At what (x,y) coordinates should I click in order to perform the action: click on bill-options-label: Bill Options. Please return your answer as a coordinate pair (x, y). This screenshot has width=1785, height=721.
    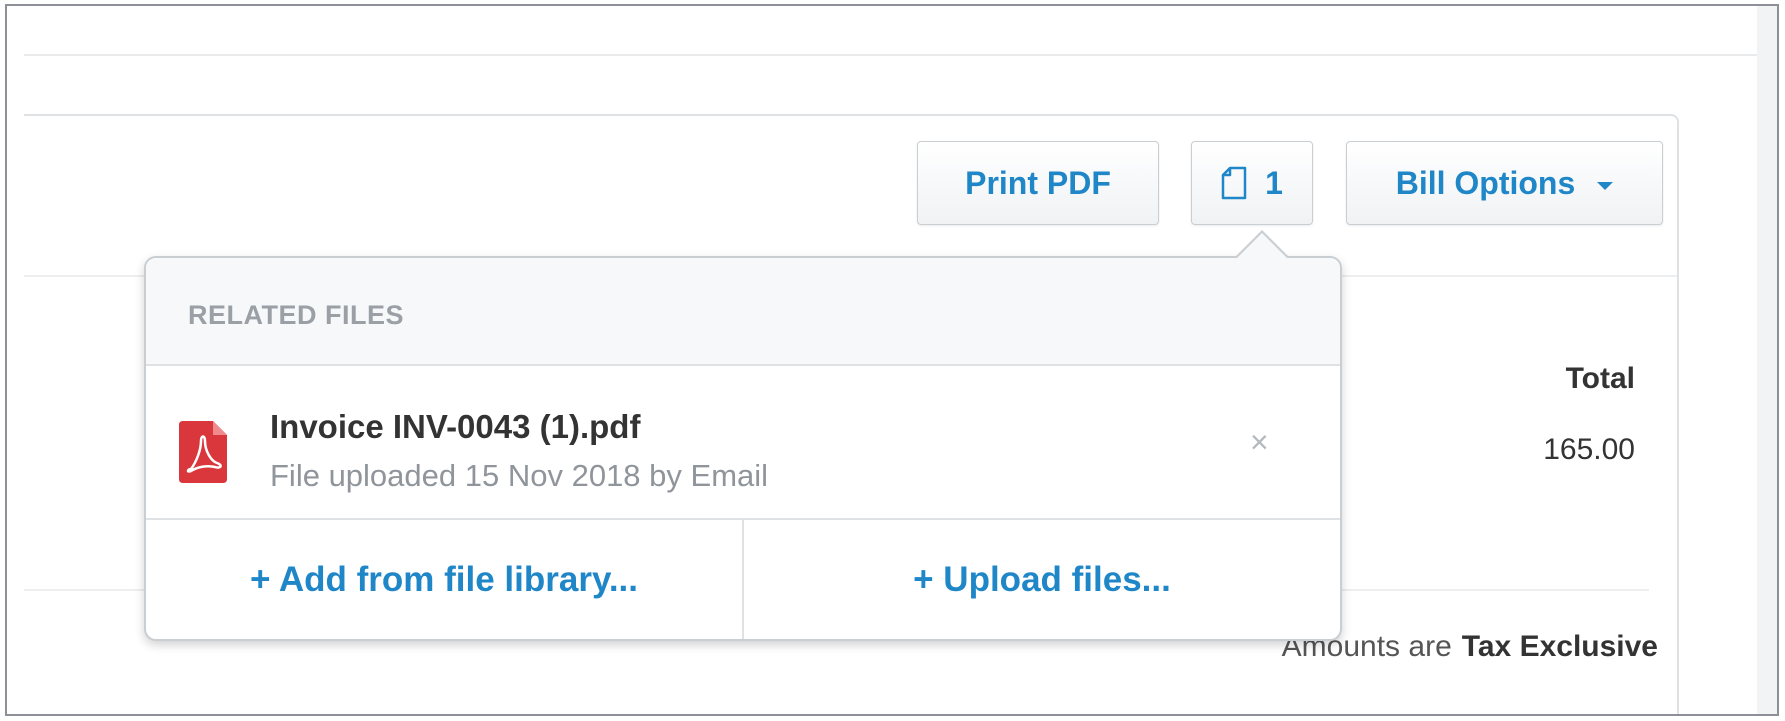
    Looking at the image, I should click on (1485, 182).